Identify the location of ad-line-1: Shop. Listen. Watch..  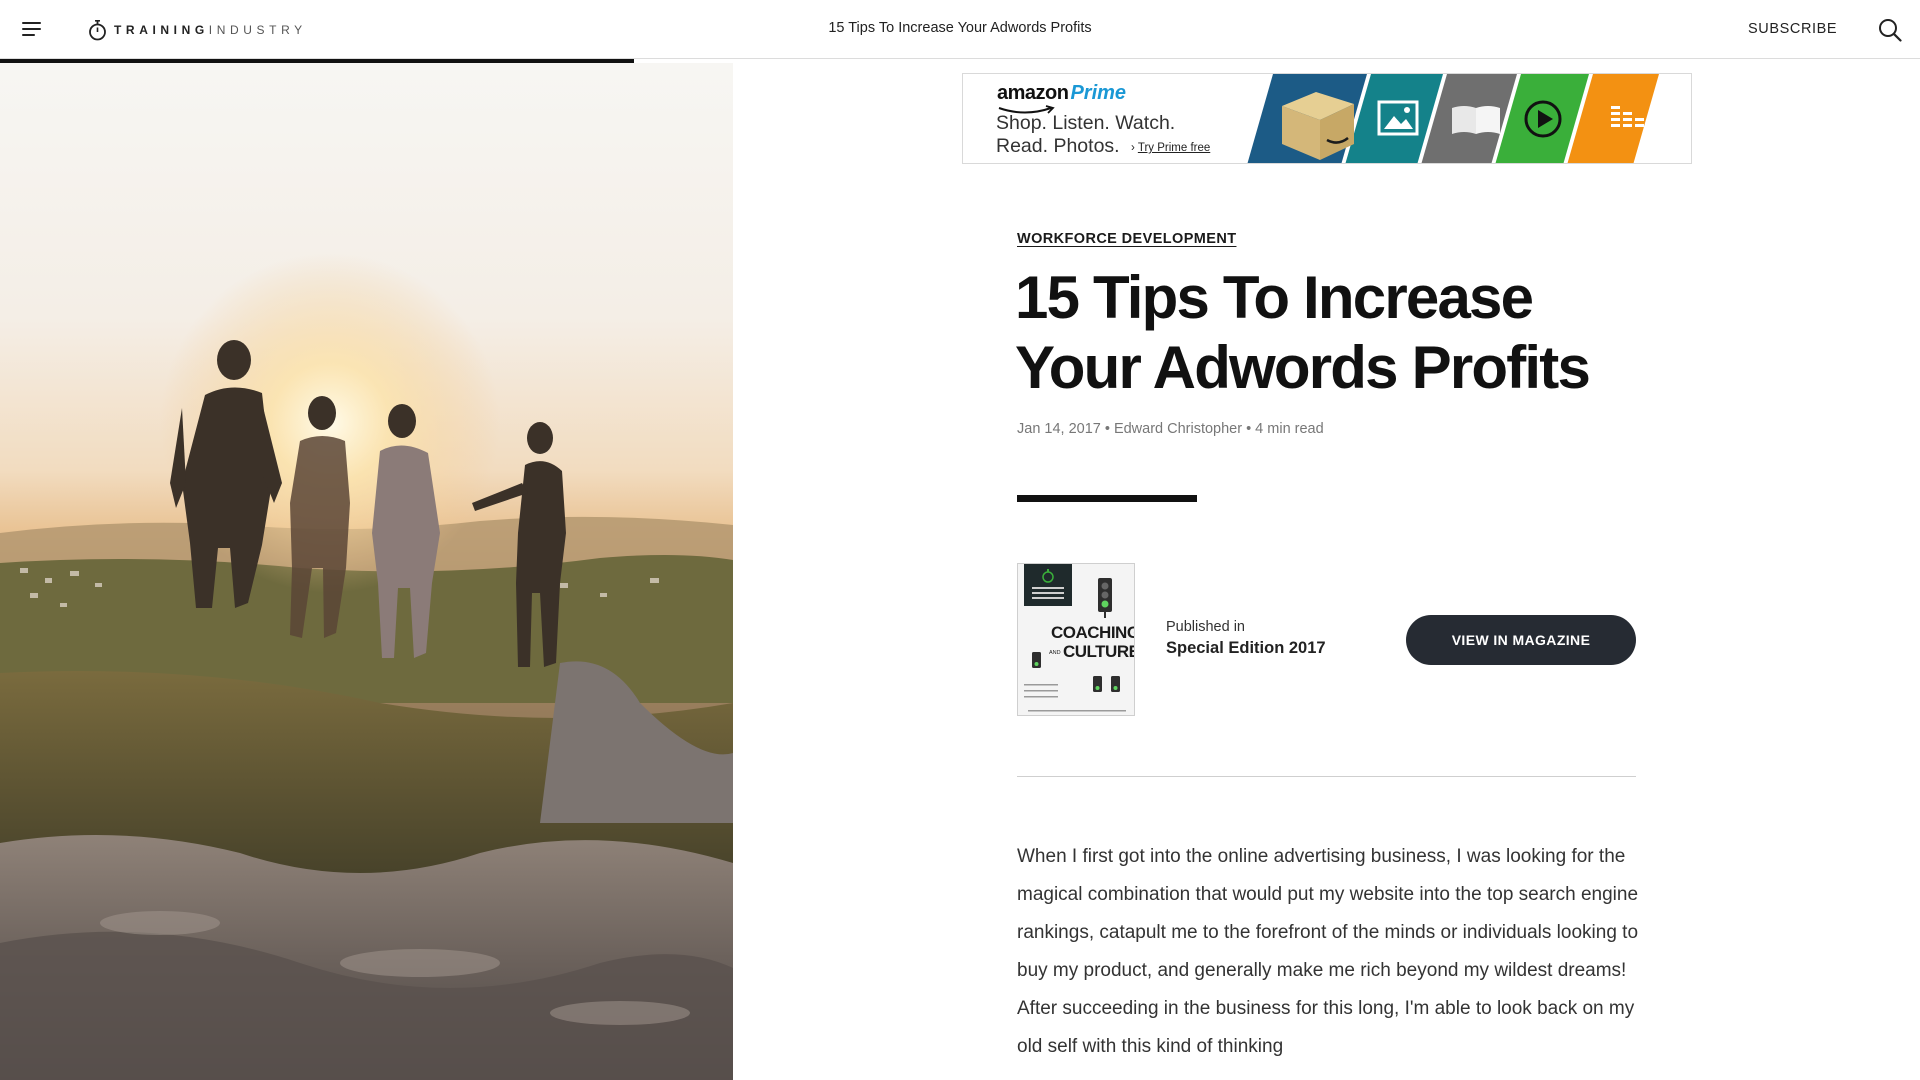
(1086, 123).